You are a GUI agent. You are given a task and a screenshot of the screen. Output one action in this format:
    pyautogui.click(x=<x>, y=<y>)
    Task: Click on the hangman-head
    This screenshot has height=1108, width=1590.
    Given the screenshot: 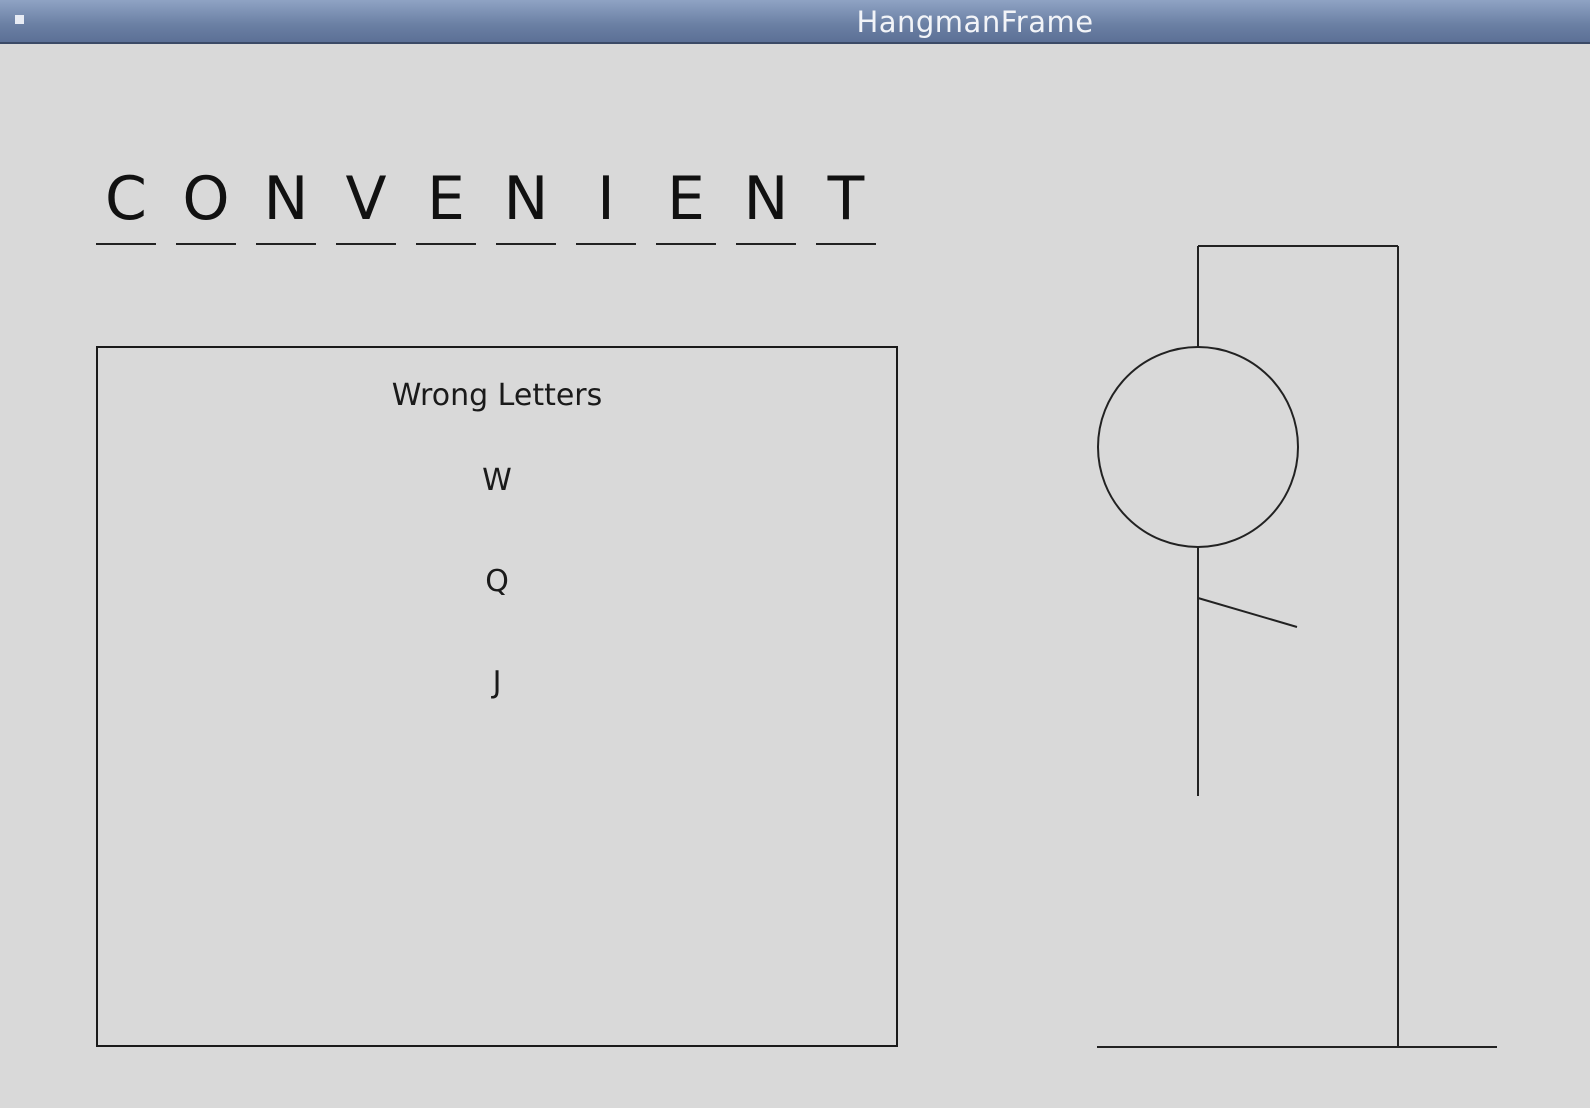 What is the action you would take?
    pyautogui.click(x=1198, y=447)
    